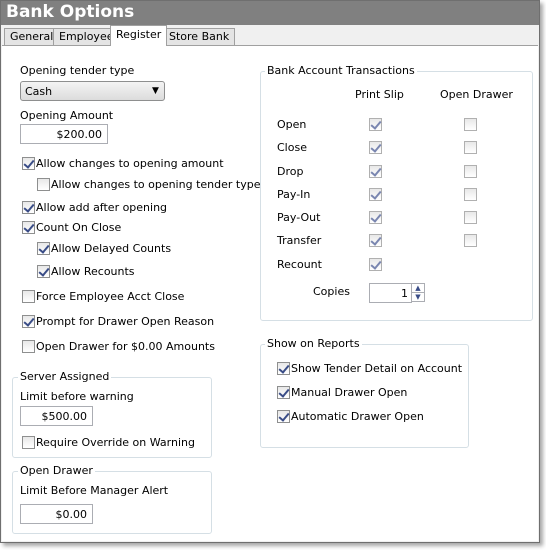  What do you see at coordinates (77, 396) in the screenshot?
I see `limit-before-warning-label: Limit before warning` at bounding box center [77, 396].